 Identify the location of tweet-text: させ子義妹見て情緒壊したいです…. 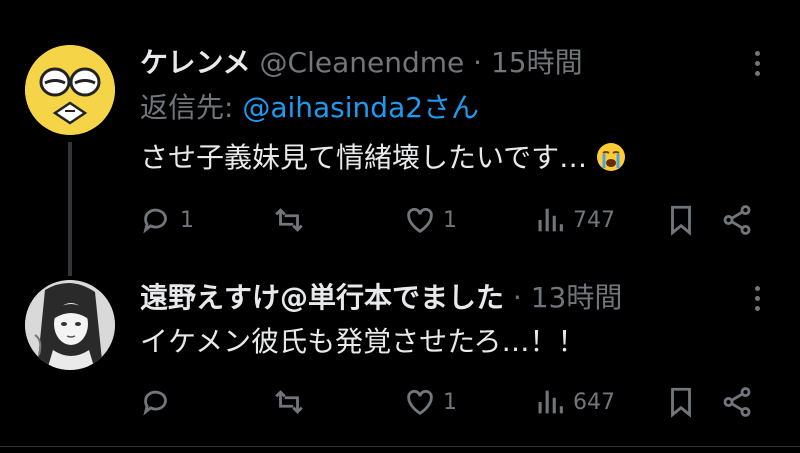
(383, 158).